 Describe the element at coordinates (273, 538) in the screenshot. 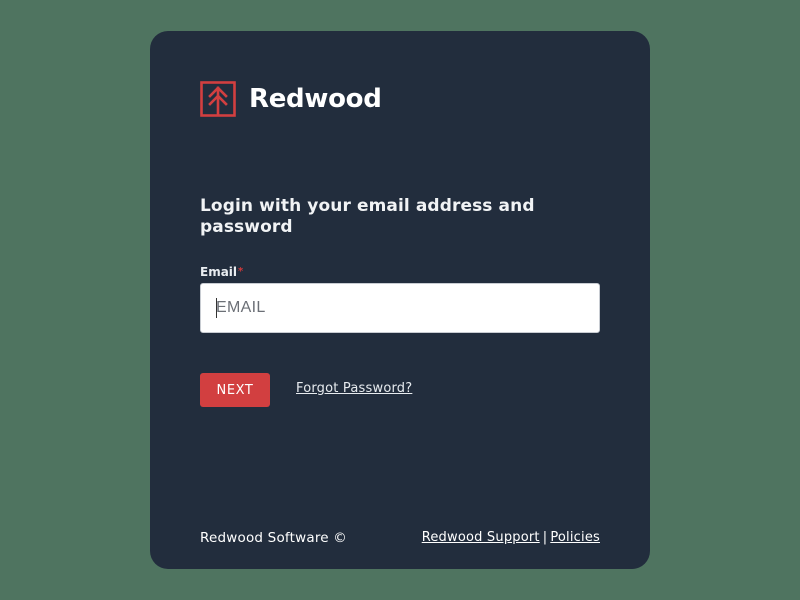

I see `footer-copyright: Redwood Software ©` at that location.